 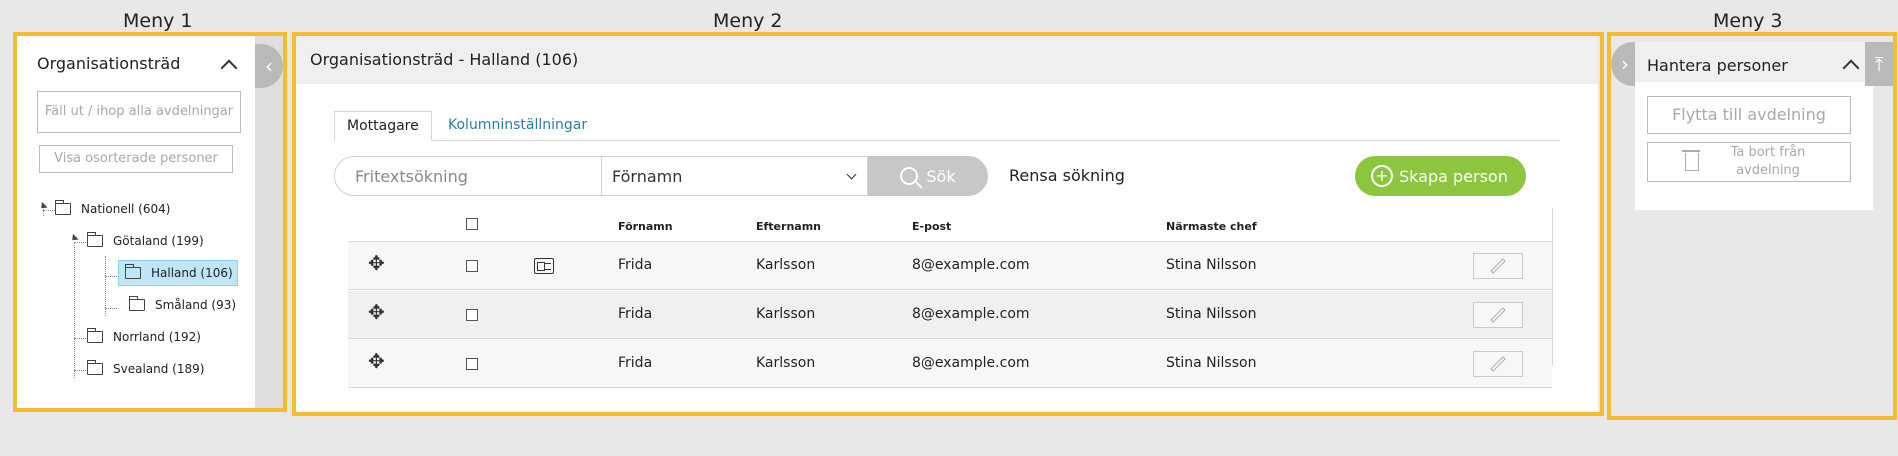 What do you see at coordinates (931, 226) in the screenshot?
I see `column-header-email: E-post` at bounding box center [931, 226].